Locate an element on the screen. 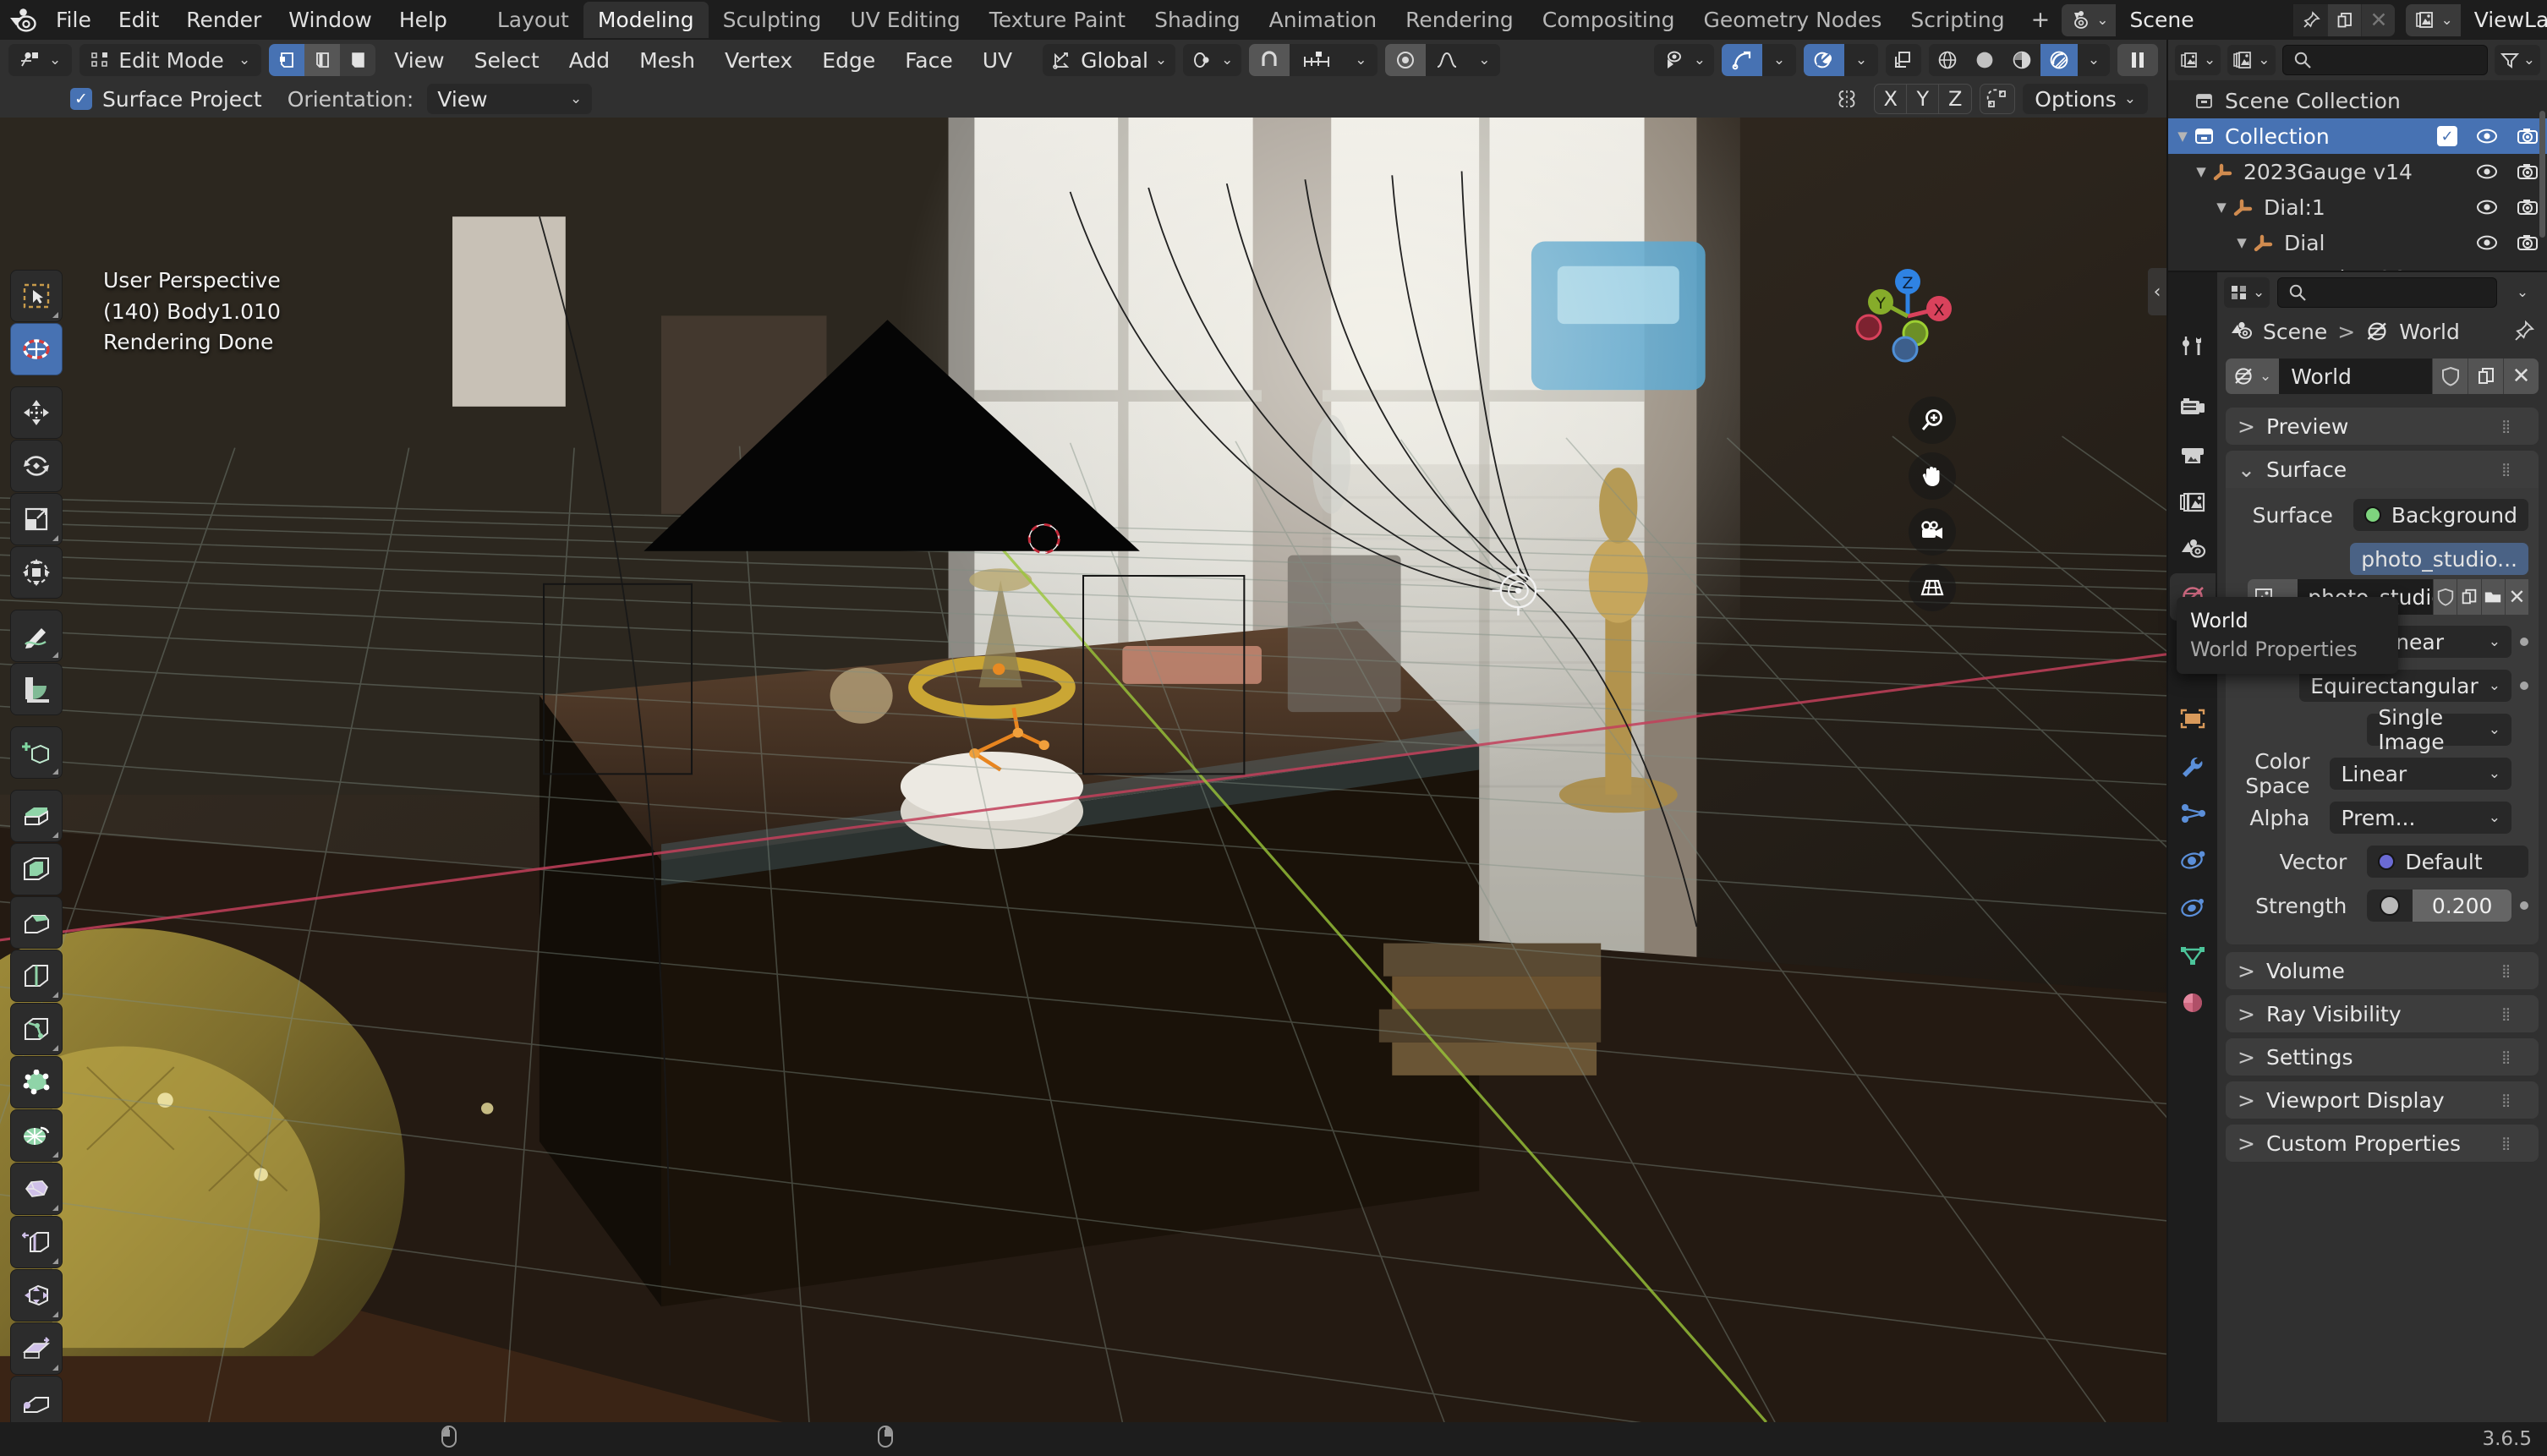 This screenshot has width=2547, height=1456. edge-slide-tool is located at coordinates (36, 1242).